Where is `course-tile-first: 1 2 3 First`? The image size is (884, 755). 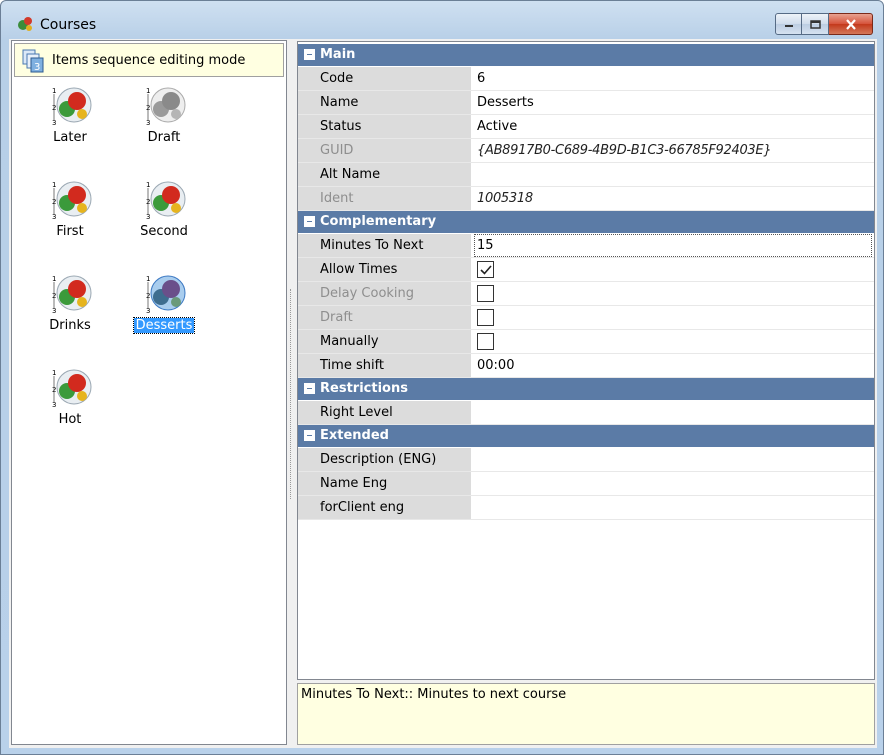 course-tile-first: 1 2 3 First is located at coordinates (70, 217).